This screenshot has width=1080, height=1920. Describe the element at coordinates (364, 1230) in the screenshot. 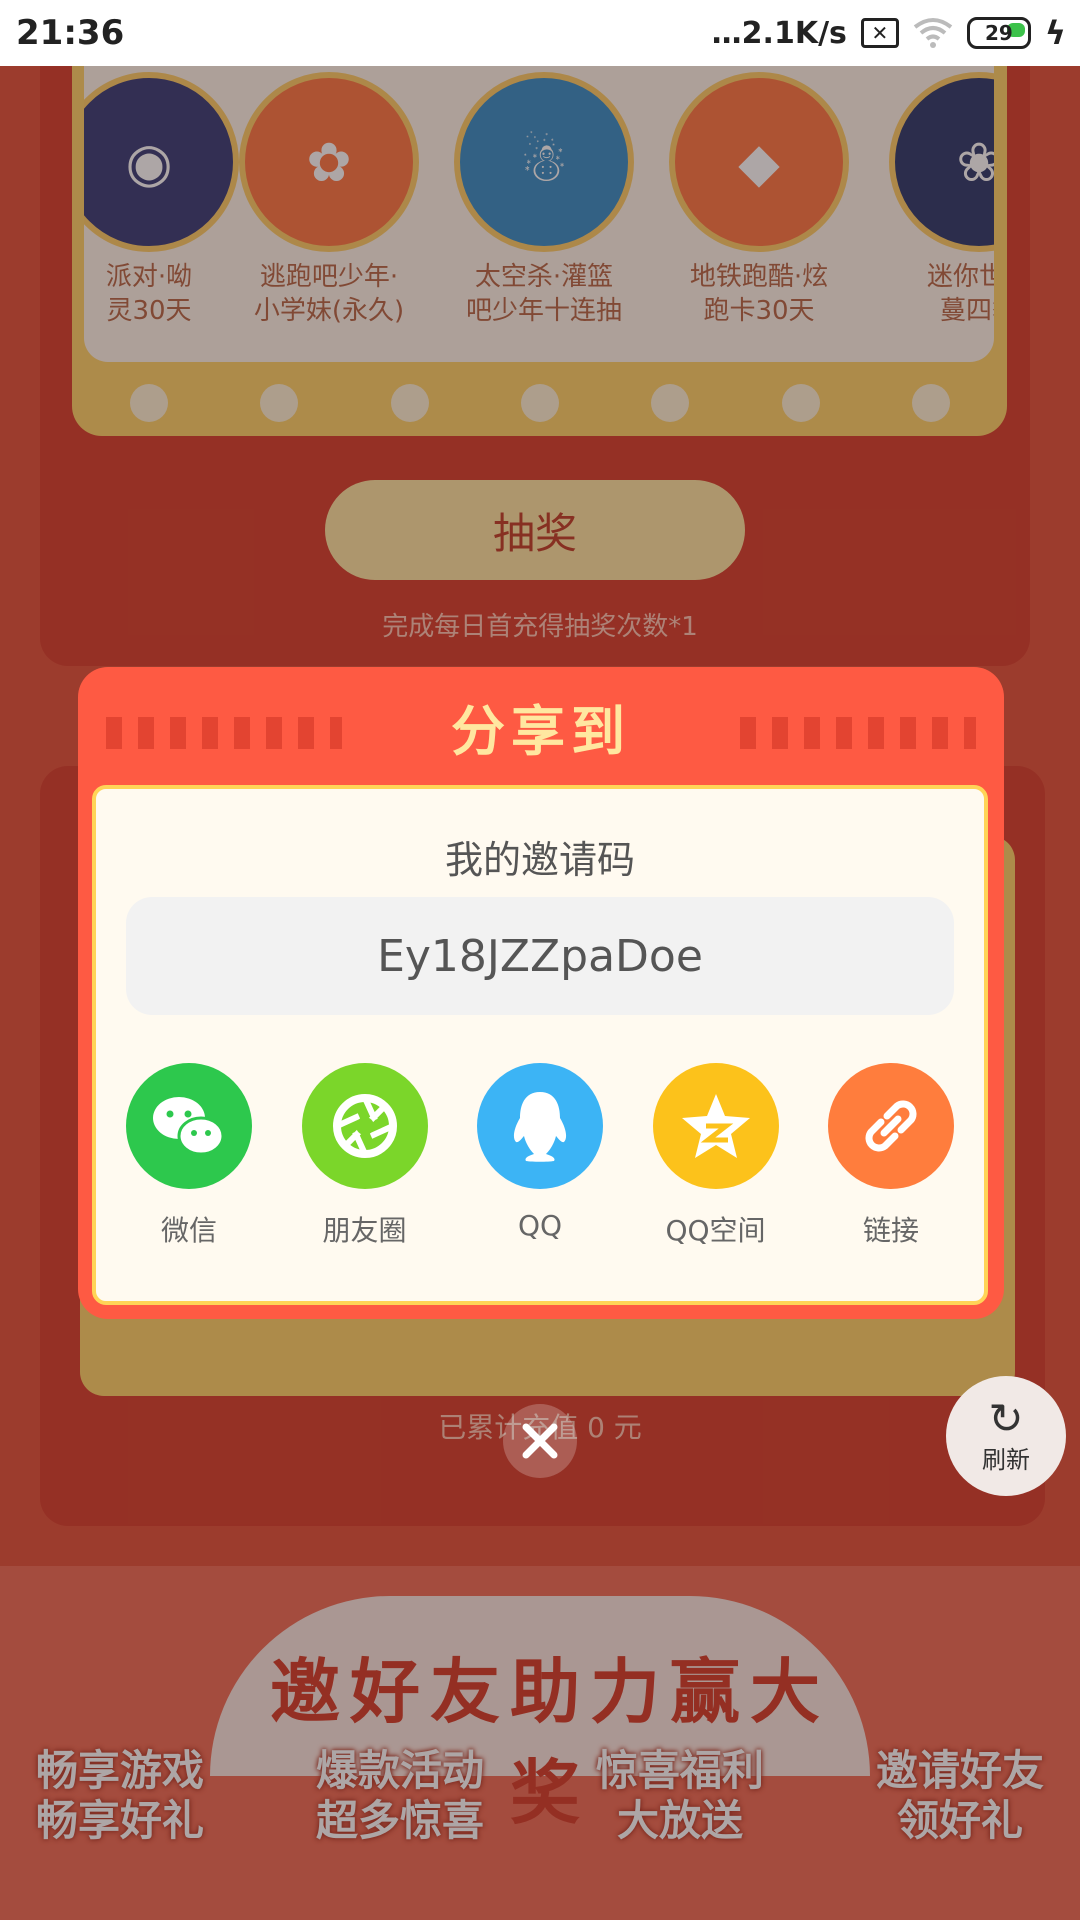

I see `share-label: 朋友圈` at that location.